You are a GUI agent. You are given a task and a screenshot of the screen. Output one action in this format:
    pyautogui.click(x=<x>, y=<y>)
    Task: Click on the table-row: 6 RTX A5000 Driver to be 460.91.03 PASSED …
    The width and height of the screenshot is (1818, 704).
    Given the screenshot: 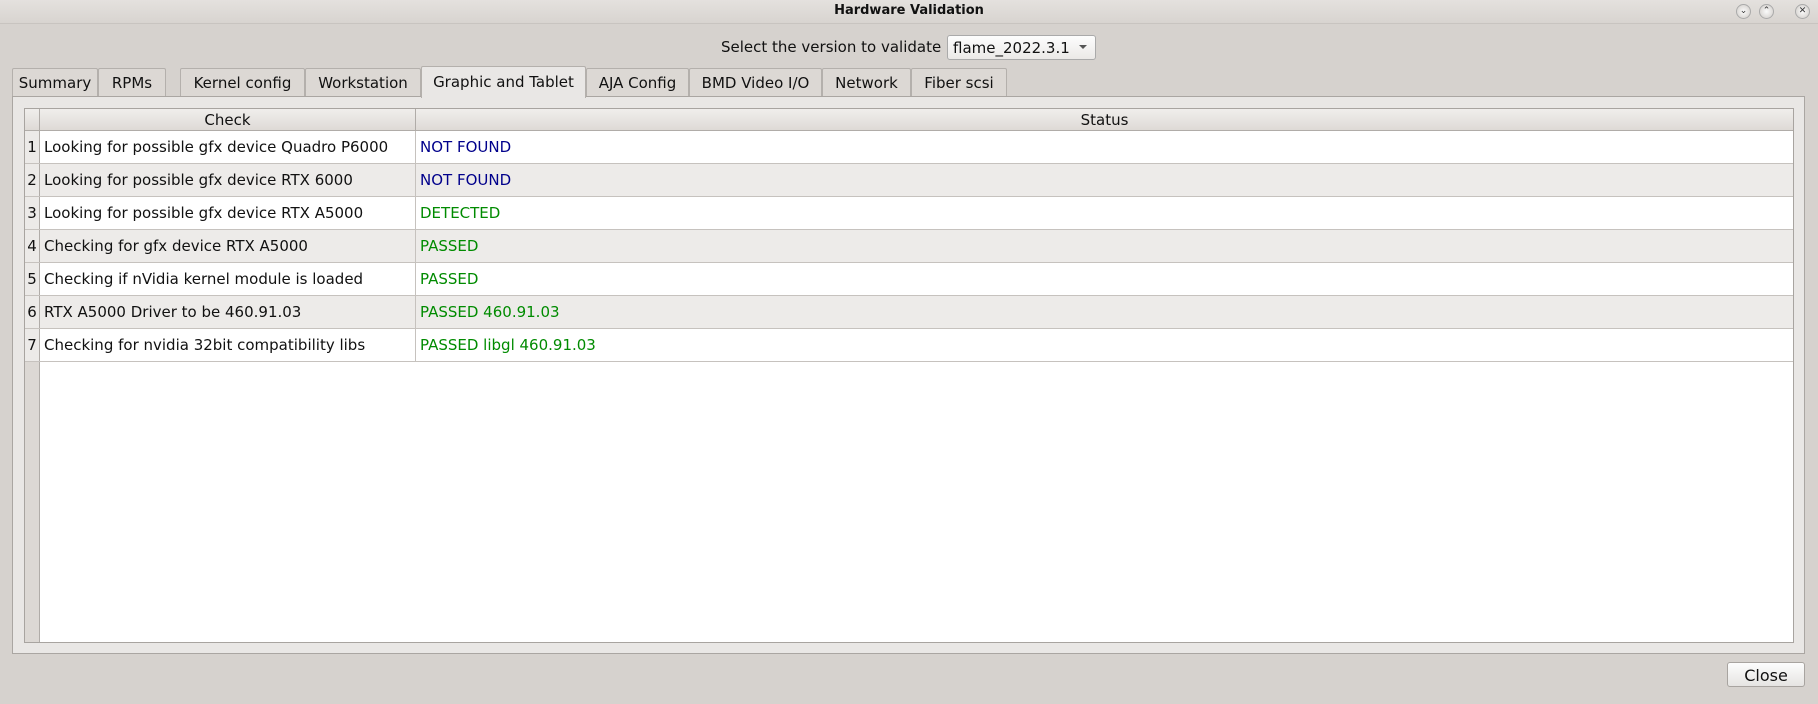 What is the action you would take?
    pyautogui.click(x=909, y=312)
    